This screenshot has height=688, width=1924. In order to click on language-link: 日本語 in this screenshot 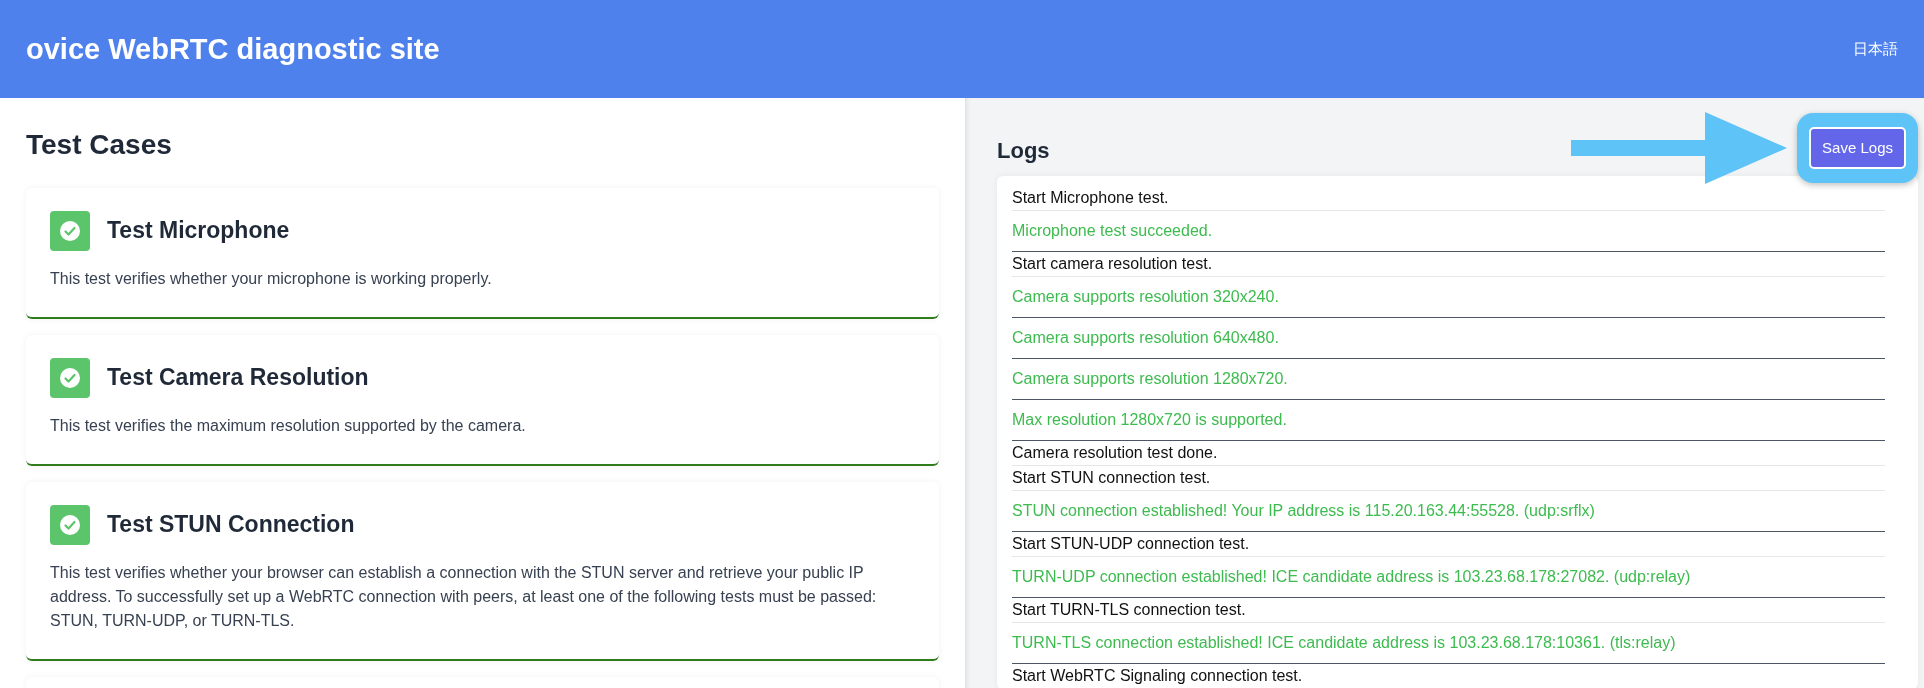, I will do `click(1875, 49)`.